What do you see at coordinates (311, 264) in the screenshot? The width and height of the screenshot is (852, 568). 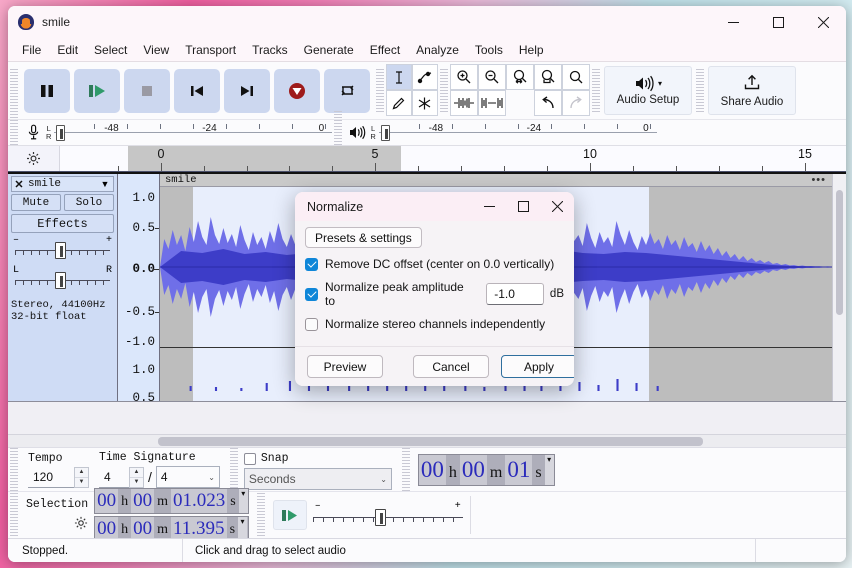 I see `remove-dc-offset-checkbox` at bounding box center [311, 264].